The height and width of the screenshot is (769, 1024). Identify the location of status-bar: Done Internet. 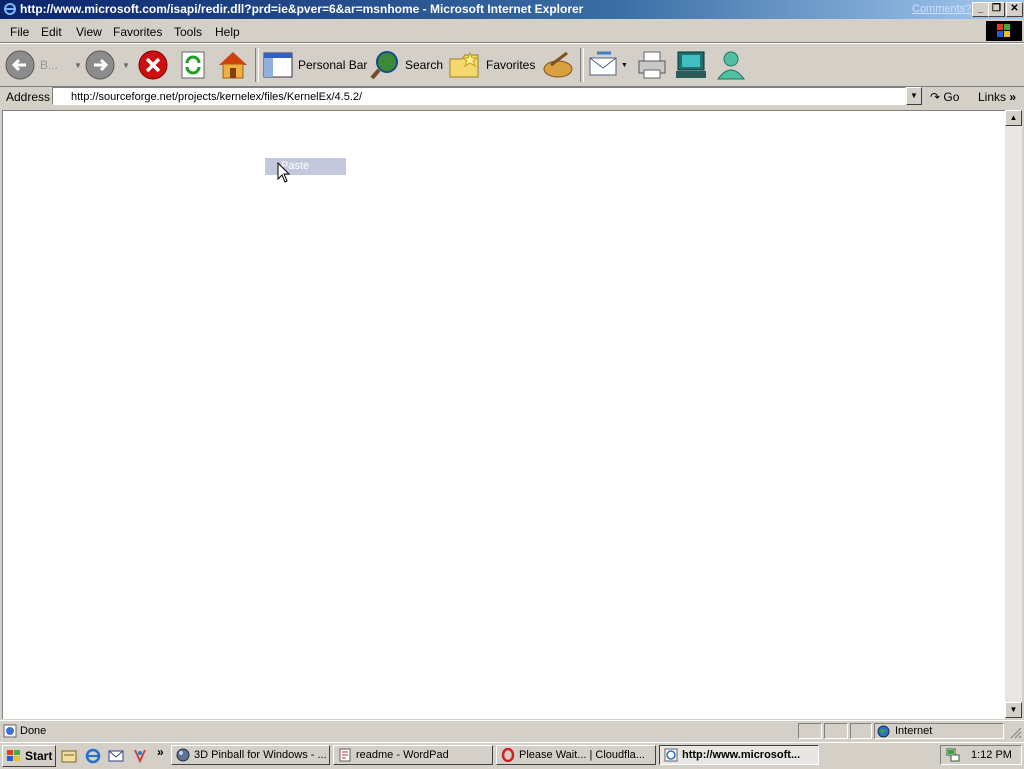
(512, 731).